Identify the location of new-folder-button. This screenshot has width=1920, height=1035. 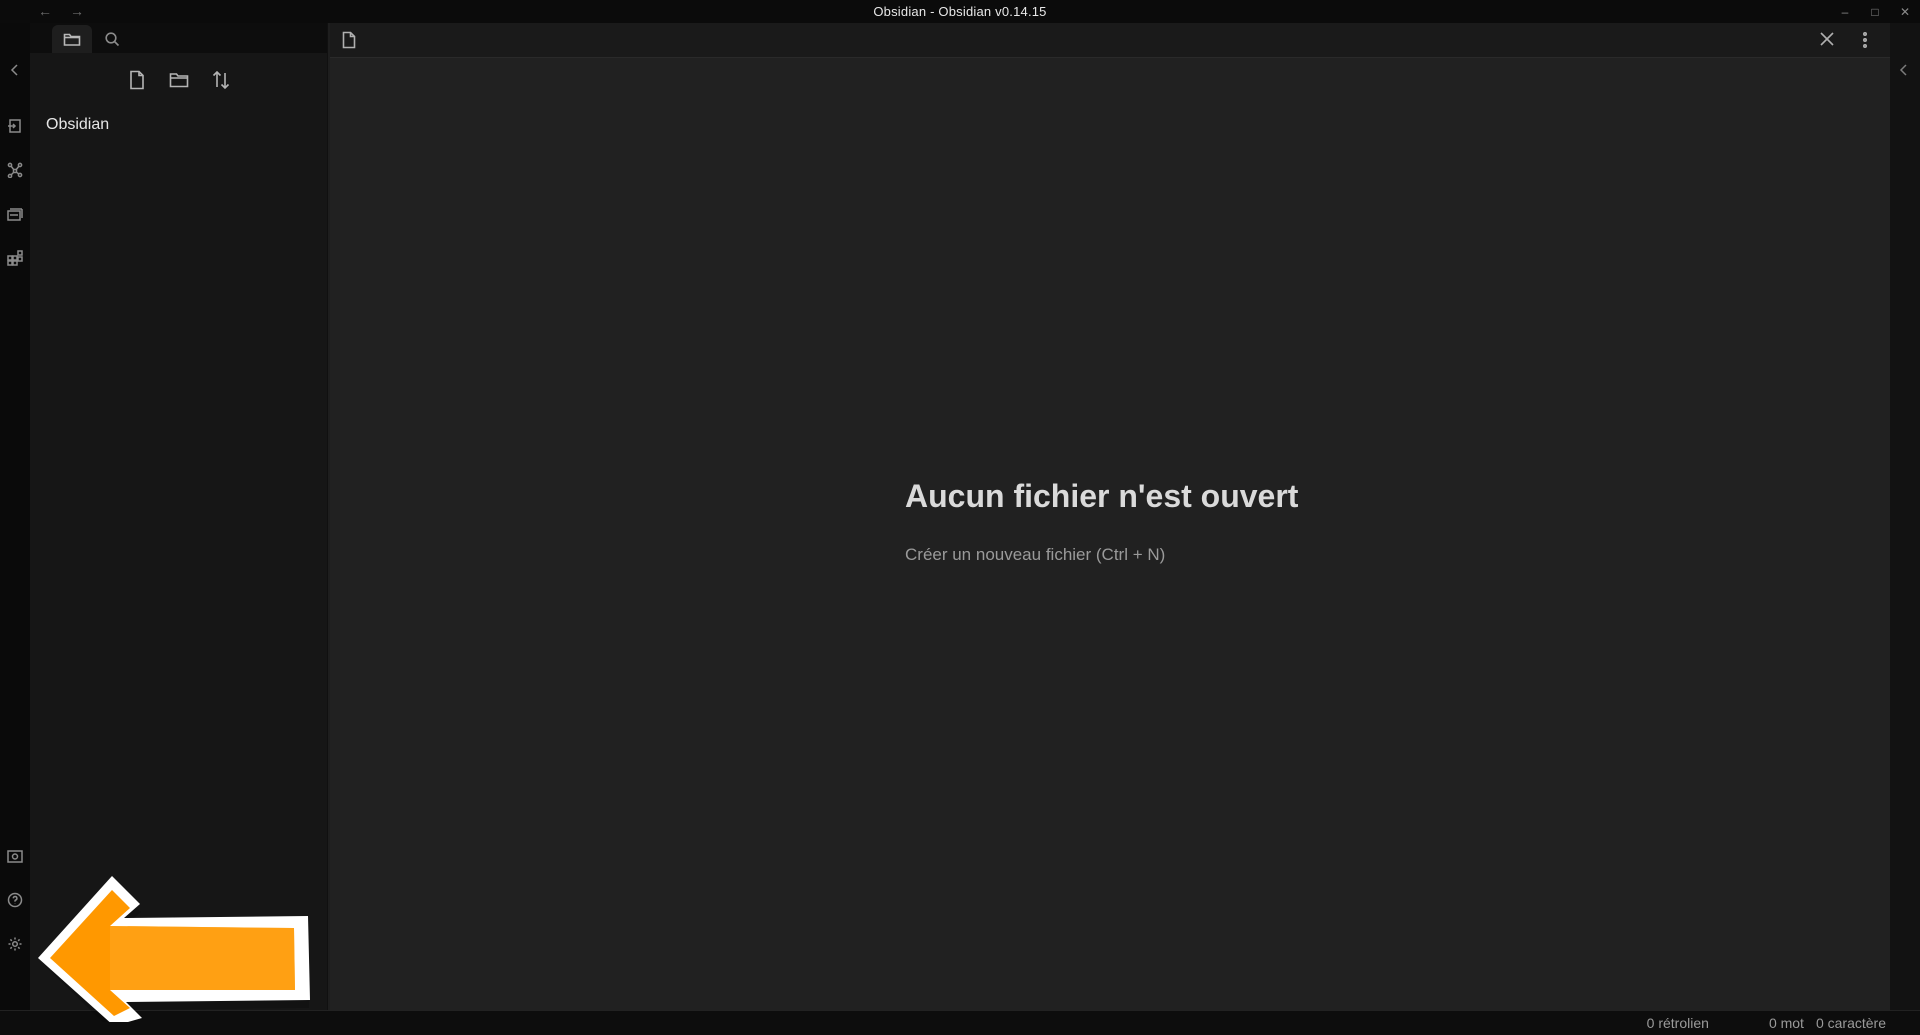
(179, 80).